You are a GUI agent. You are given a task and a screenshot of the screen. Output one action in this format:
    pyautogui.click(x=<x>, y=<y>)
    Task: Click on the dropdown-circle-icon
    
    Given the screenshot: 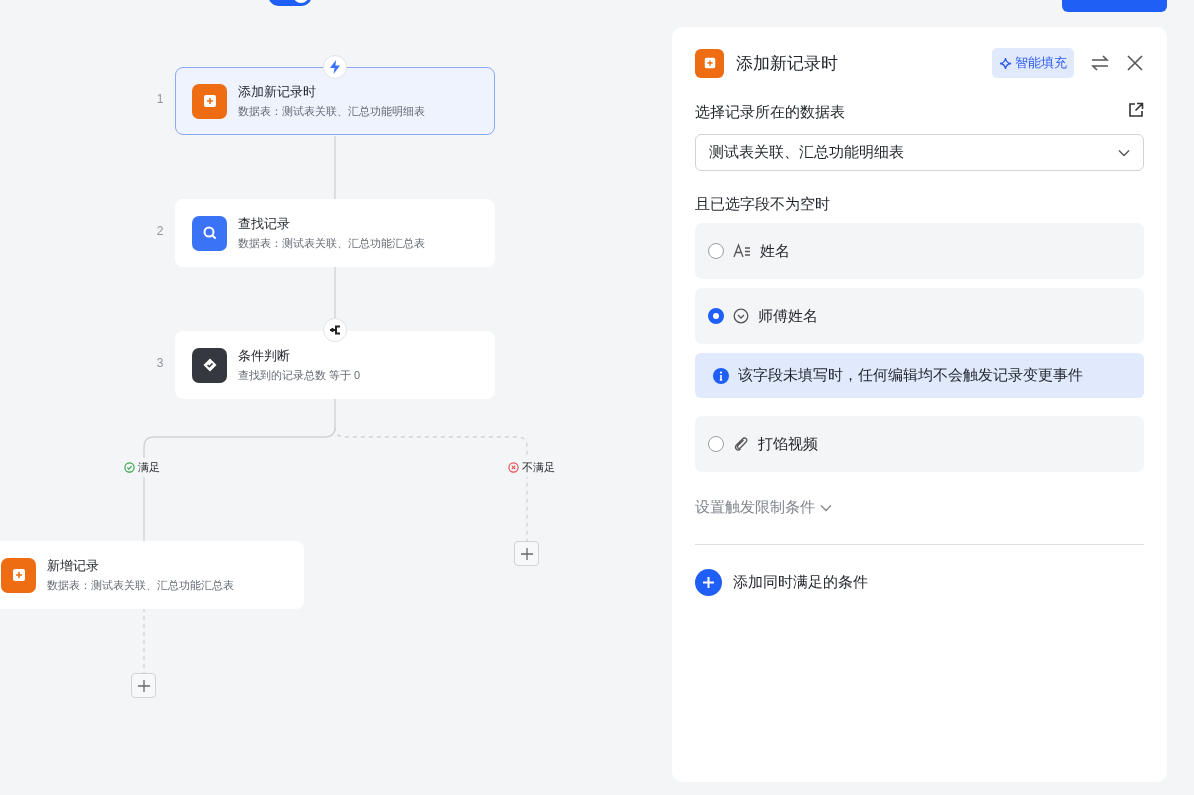 What is the action you would take?
    pyautogui.click(x=741, y=316)
    